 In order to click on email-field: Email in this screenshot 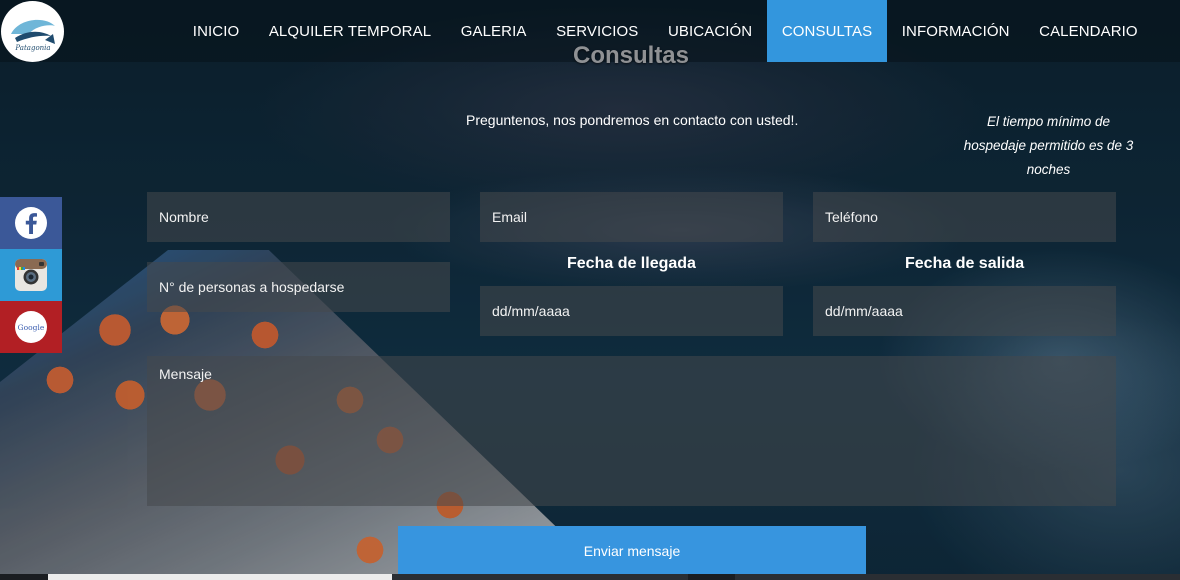, I will do `click(631, 217)`.